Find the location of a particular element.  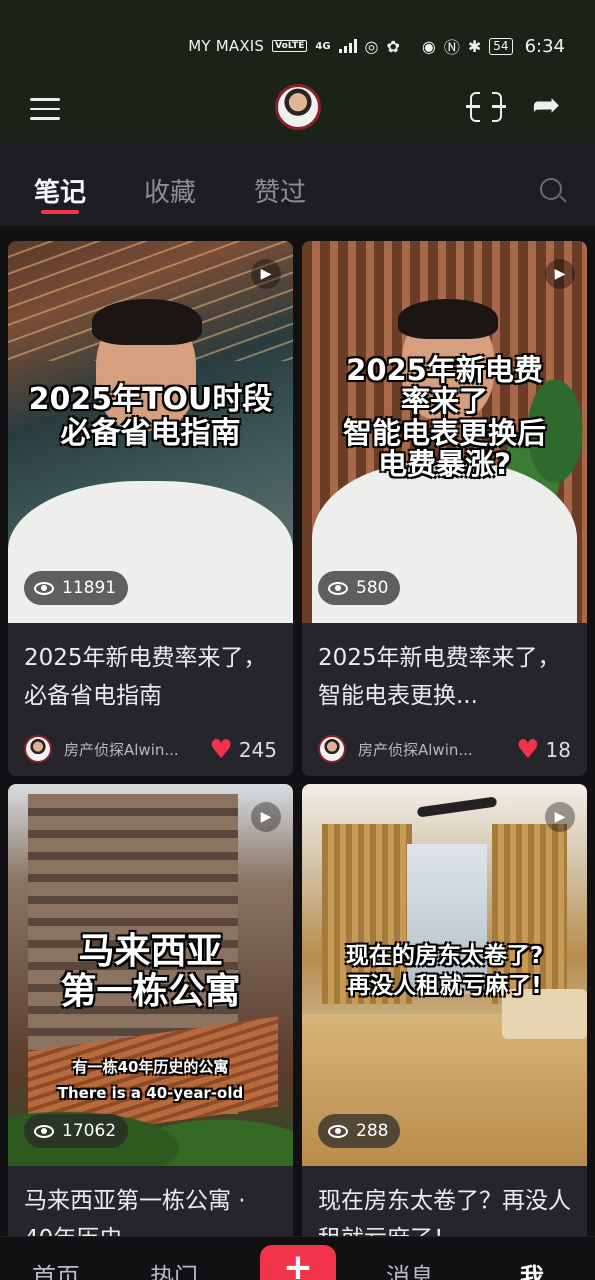

note-title: 2025年新电费率来了，必备省电指南 is located at coordinates (150, 671).